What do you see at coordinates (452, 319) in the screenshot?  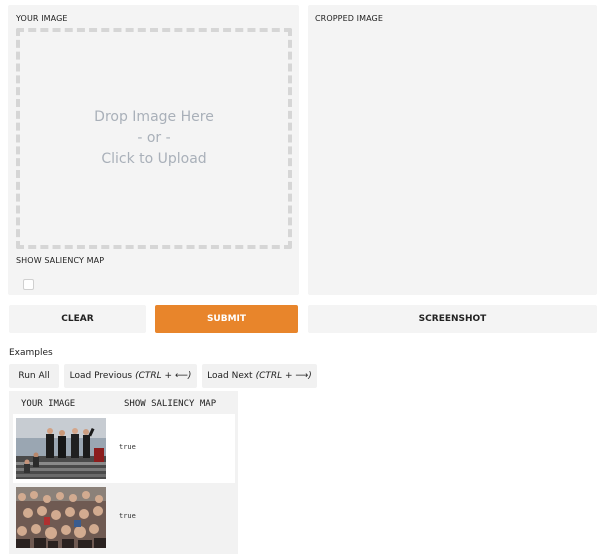 I see `screenshot-button: SCREENSHOT` at bounding box center [452, 319].